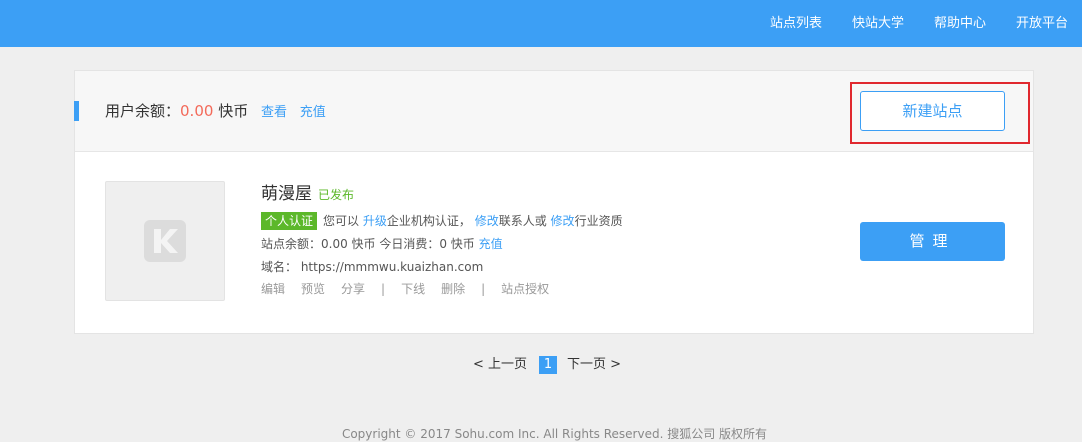  I want to click on site-actions: 编辑 预览 分享 | 下线 删除 | 站点授权, so click(442, 289).